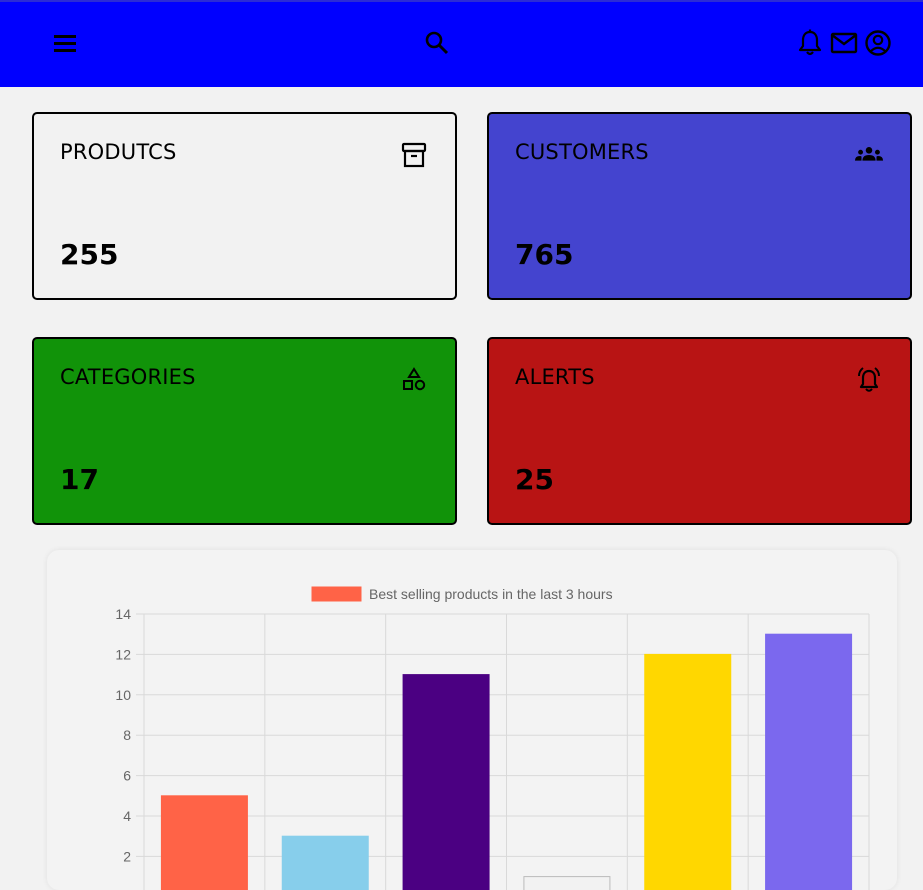  What do you see at coordinates (699, 431) in the screenshot?
I see `alerts-card: ALERTS 25` at bounding box center [699, 431].